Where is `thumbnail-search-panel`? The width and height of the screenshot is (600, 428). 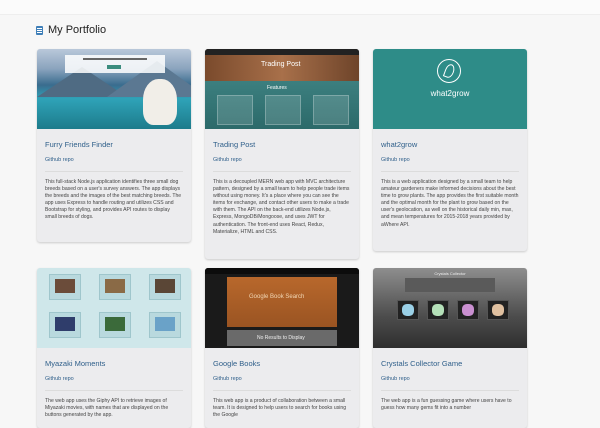 thumbnail-search-panel is located at coordinates (282, 302).